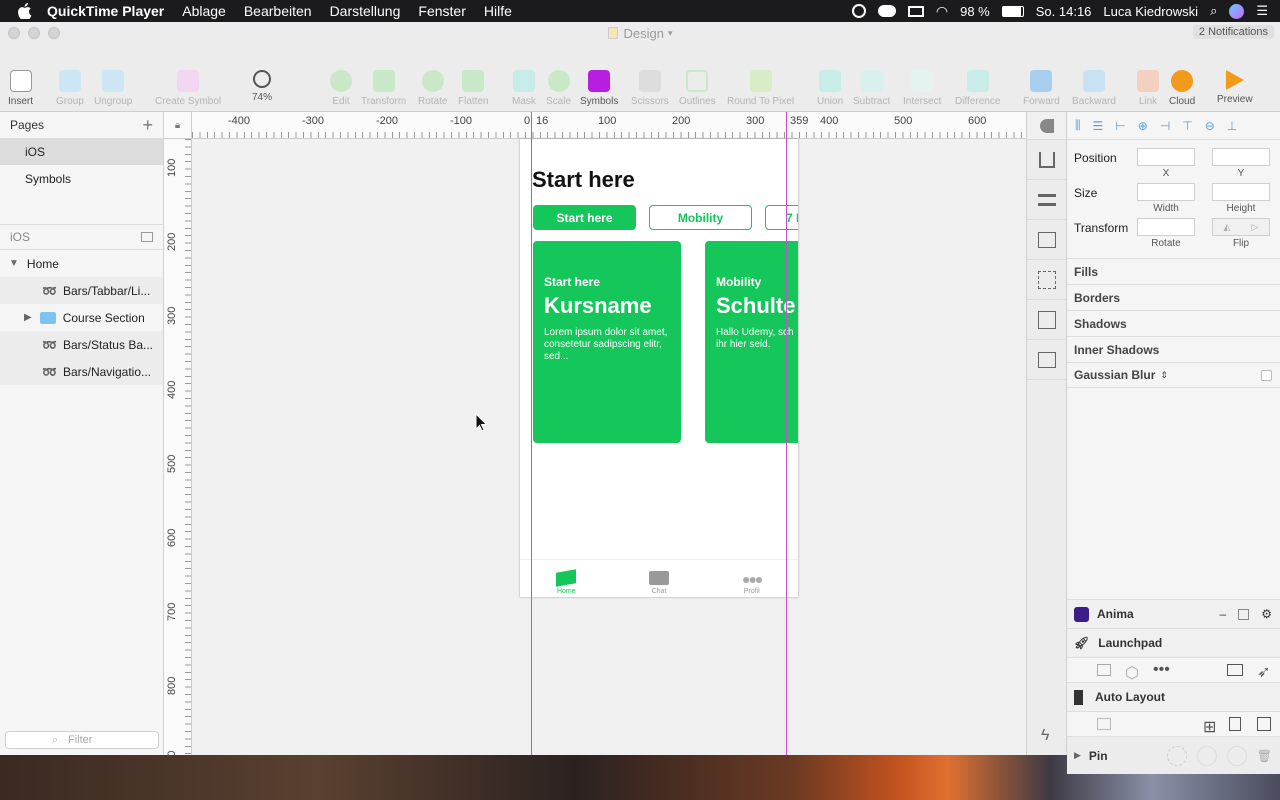  Describe the element at coordinates (1173, 642) in the screenshot. I see `launchpad-header: 🚀︎ Launchpad` at that location.